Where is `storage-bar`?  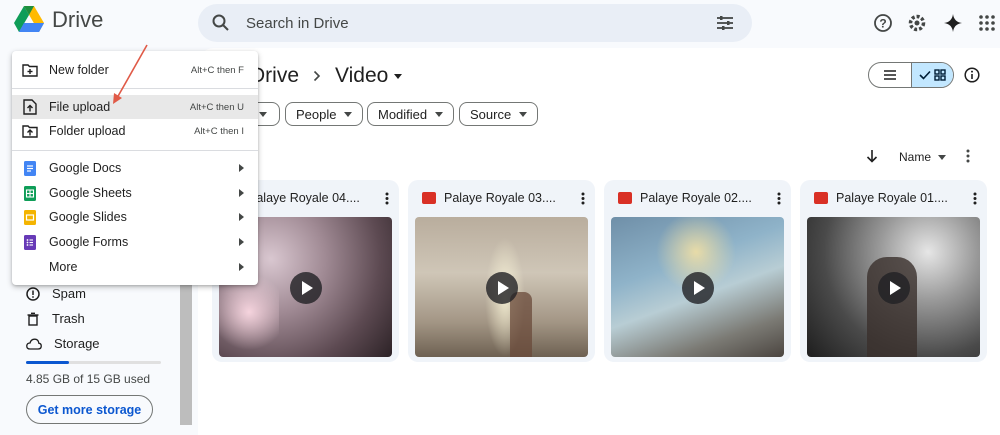 storage-bar is located at coordinates (93, 362).